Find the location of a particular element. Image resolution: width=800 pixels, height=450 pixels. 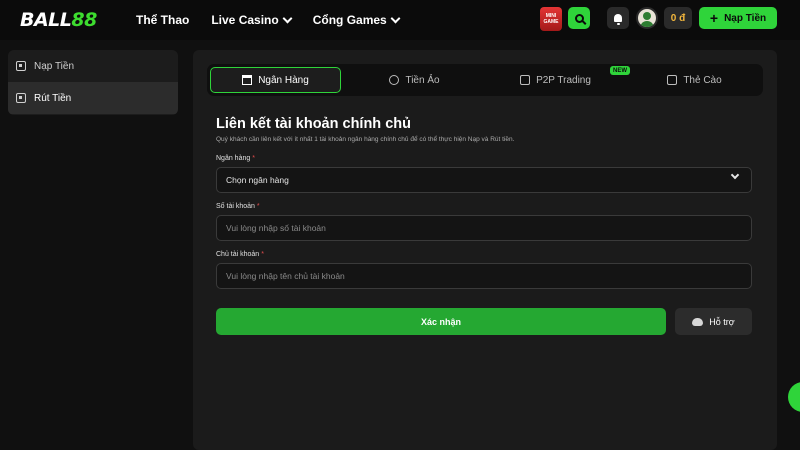

logo-text-ball: BALL is located at coordinates (46, 20).